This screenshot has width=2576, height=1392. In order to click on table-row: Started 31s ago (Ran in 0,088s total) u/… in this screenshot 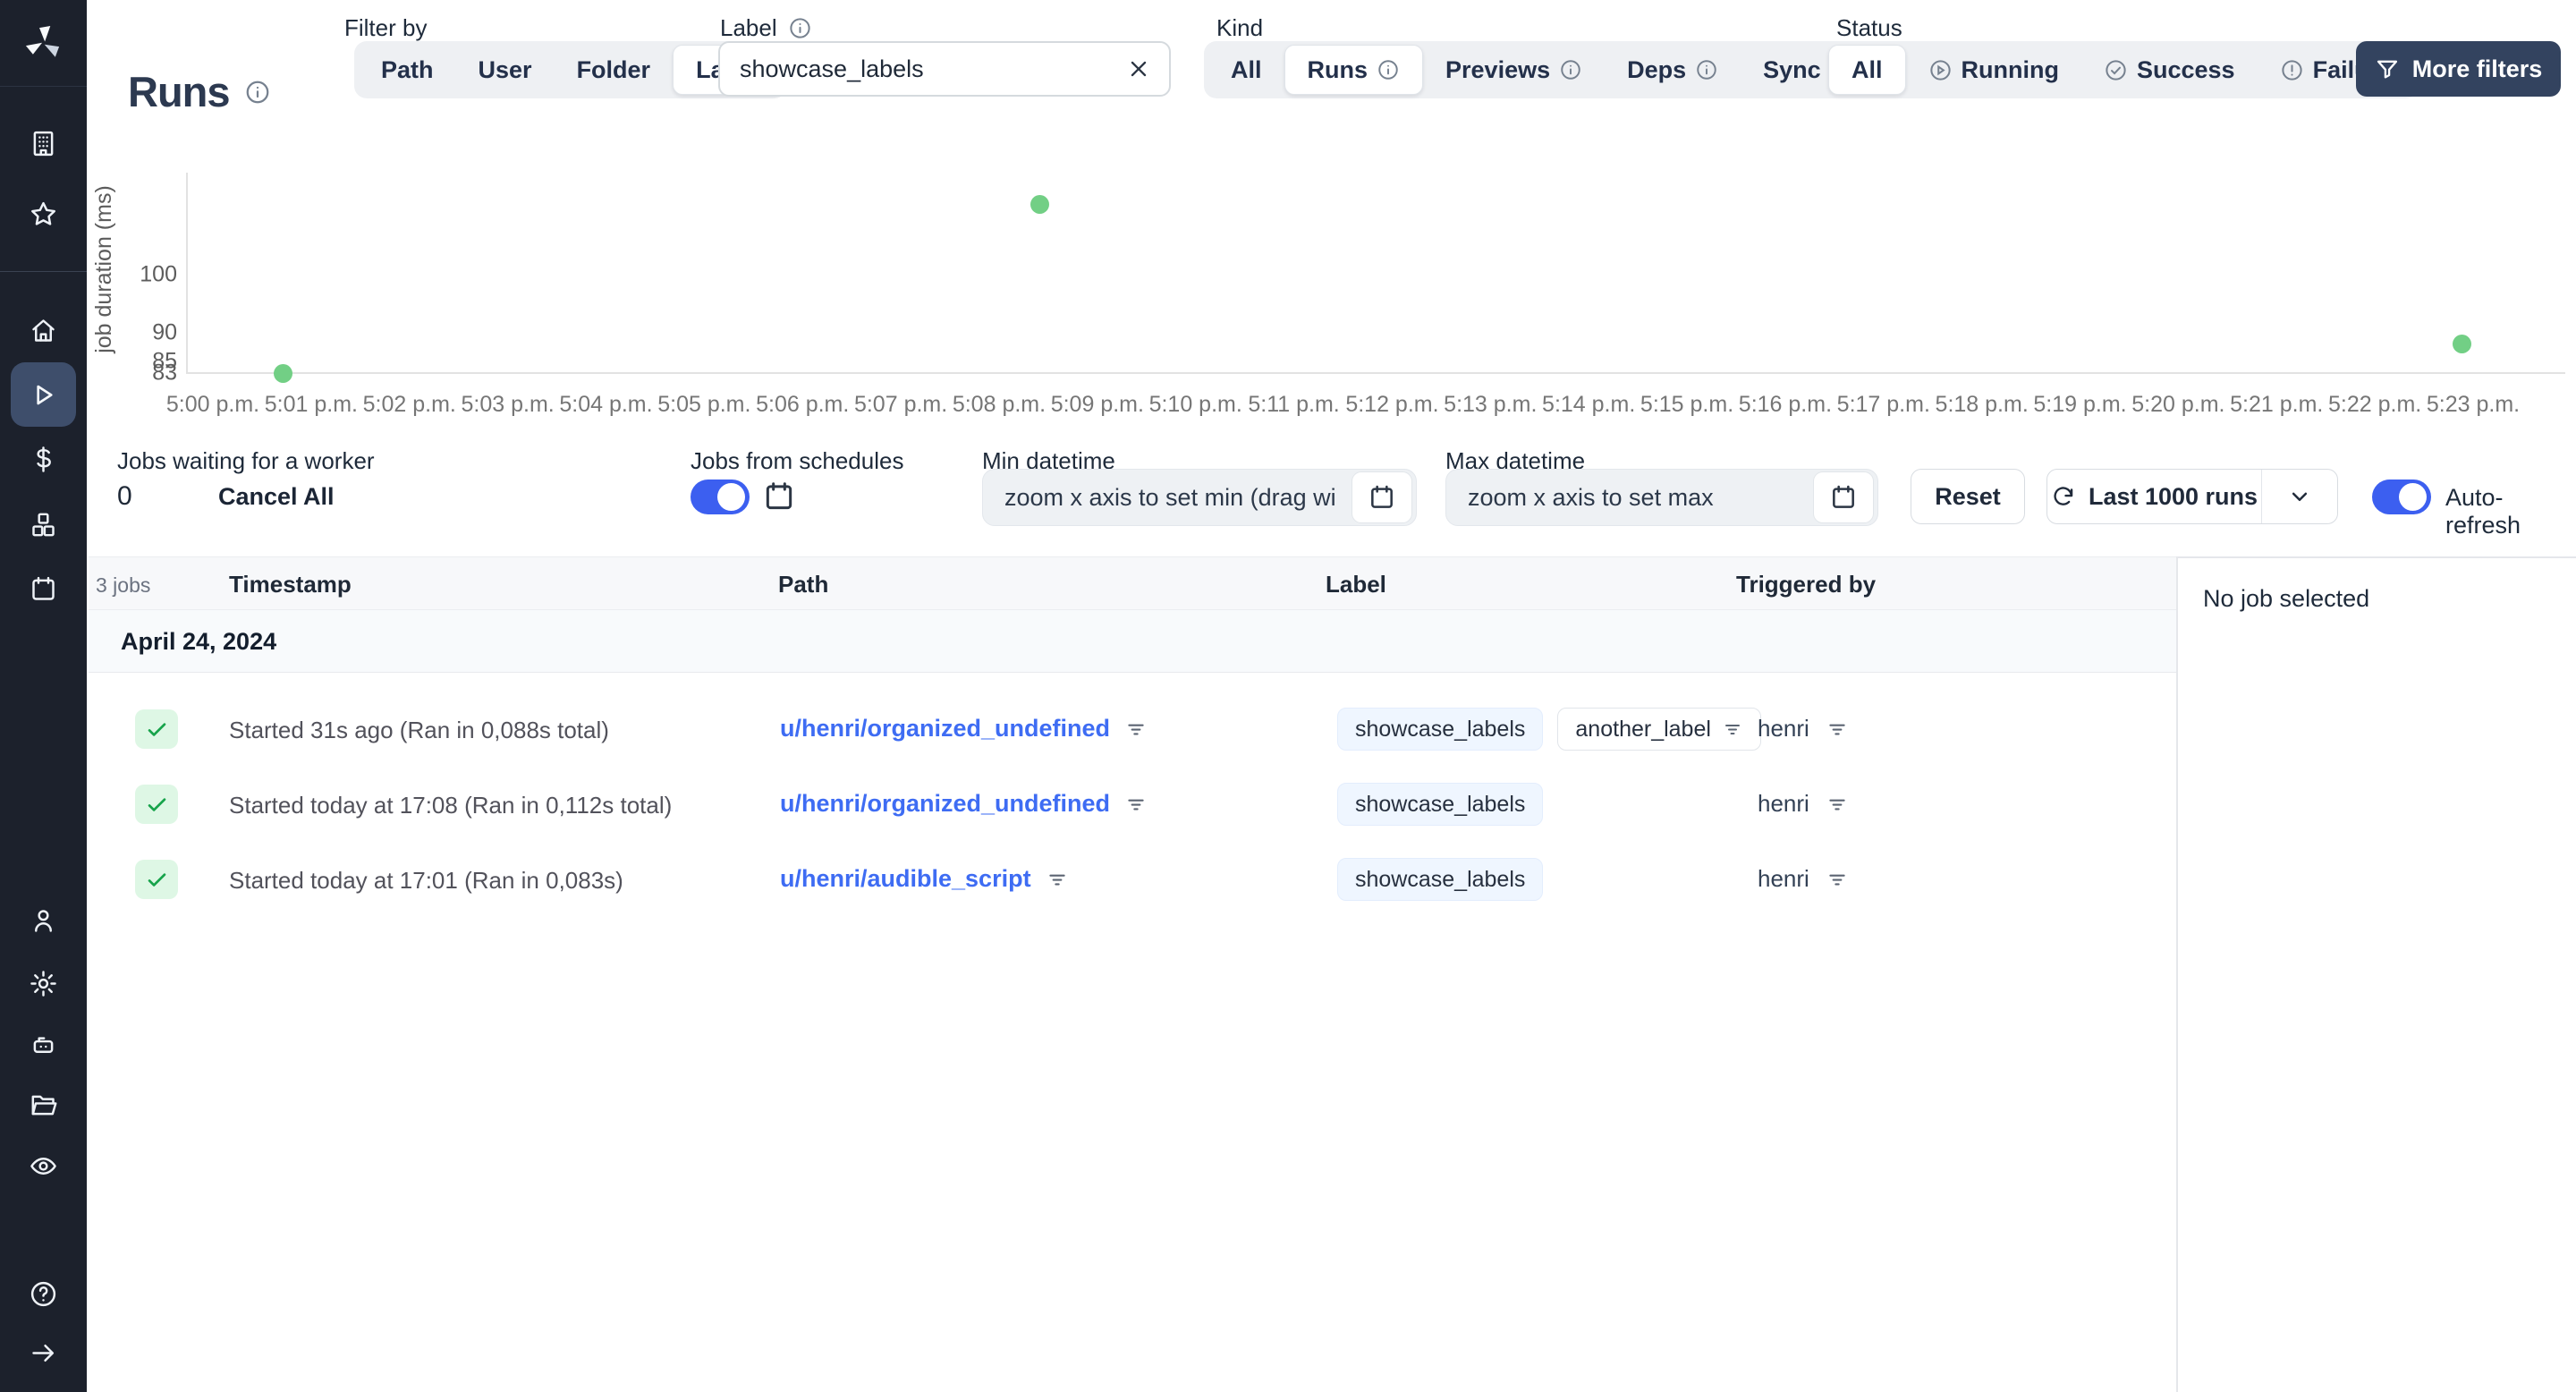, I will do `click(1132, 729)`.